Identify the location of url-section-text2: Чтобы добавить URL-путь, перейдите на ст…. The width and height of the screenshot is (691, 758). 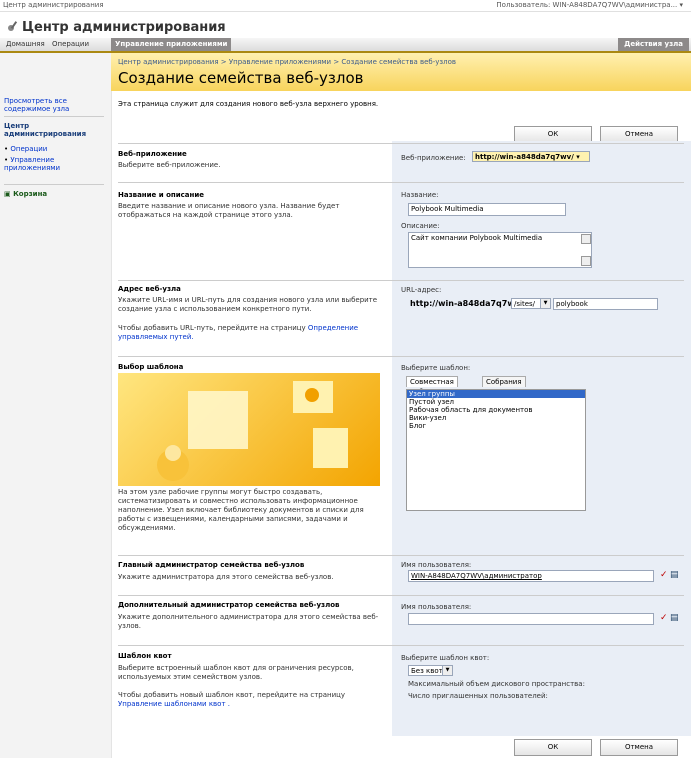
(238, 332).